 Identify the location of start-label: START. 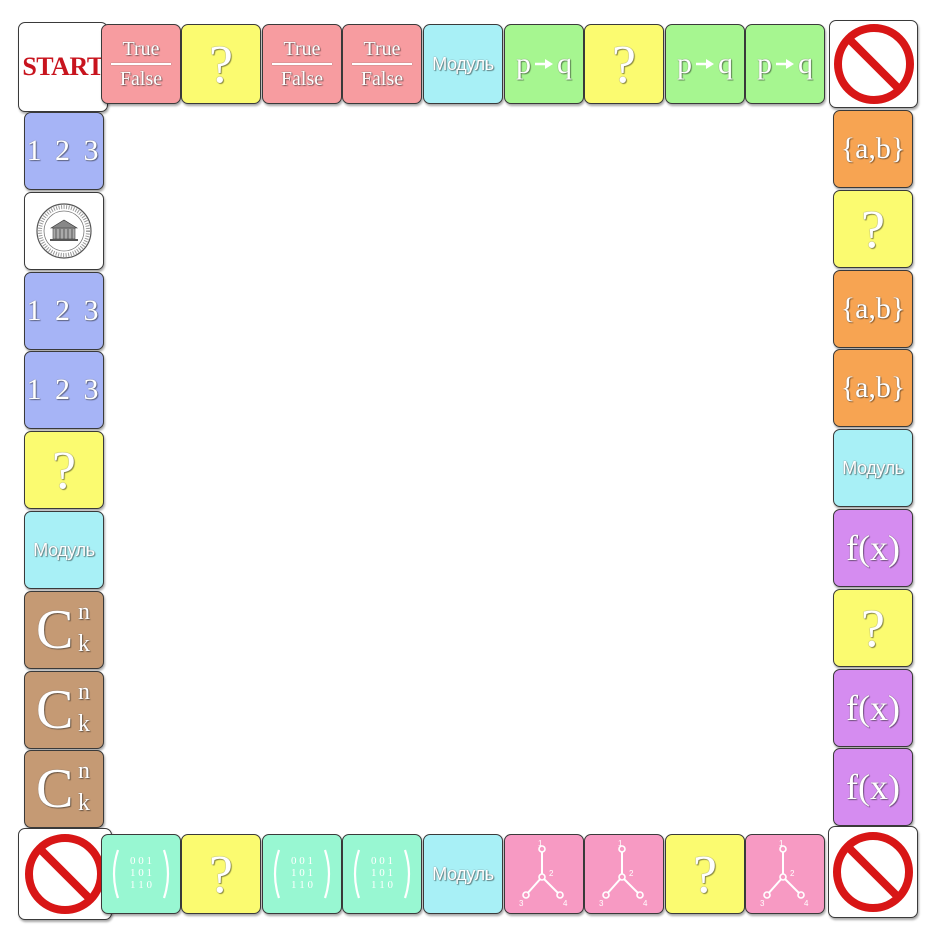
(63, 66).